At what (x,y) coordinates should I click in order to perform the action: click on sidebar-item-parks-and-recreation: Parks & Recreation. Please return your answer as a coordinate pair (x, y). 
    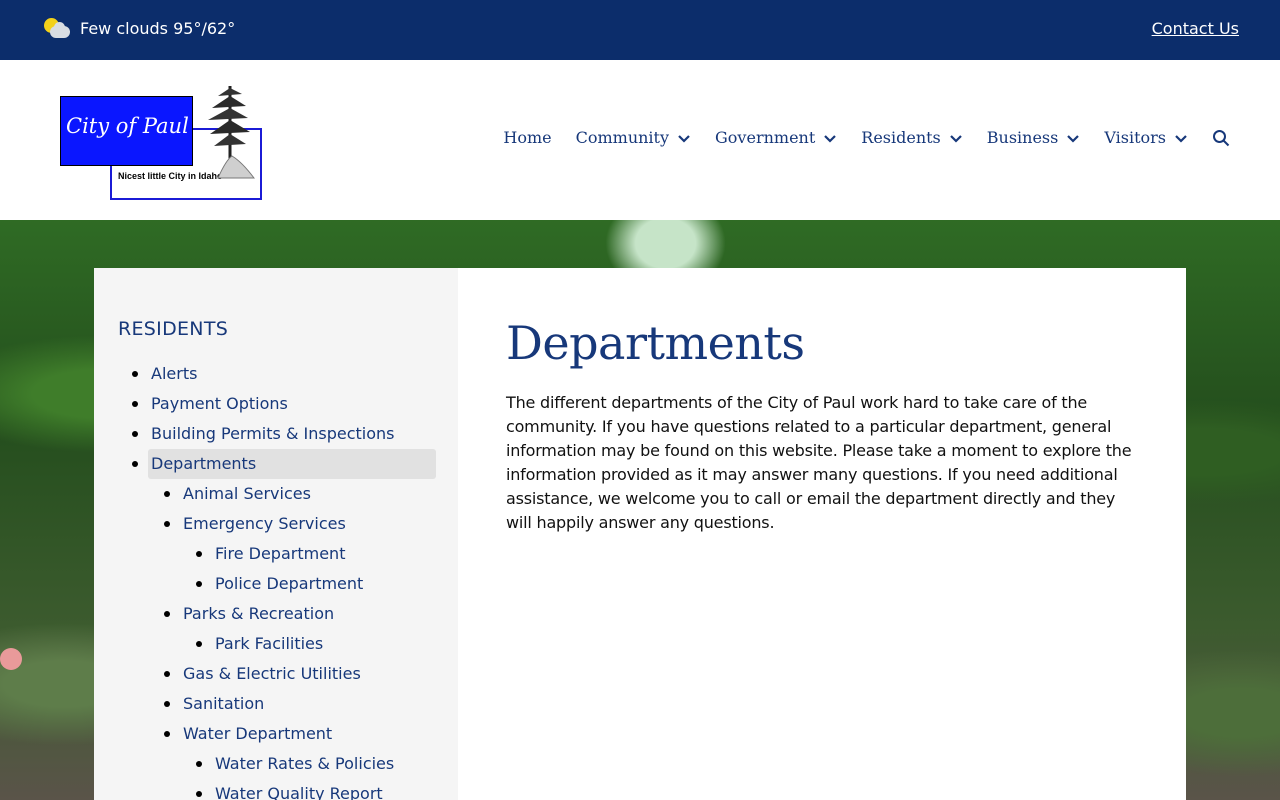
    Looking at the image, I should click on (276, 614).